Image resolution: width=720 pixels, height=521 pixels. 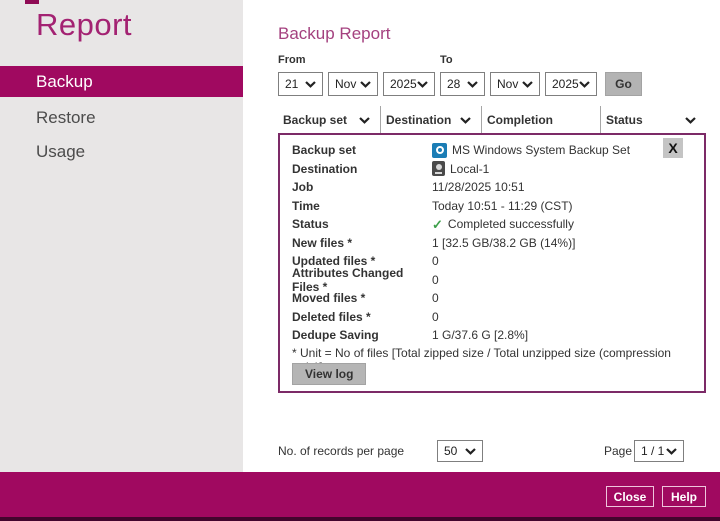 What do you see at coordinates (653, 119) in the screenshot?
I see `filter-status: Status` at bounding box center [653, 119].